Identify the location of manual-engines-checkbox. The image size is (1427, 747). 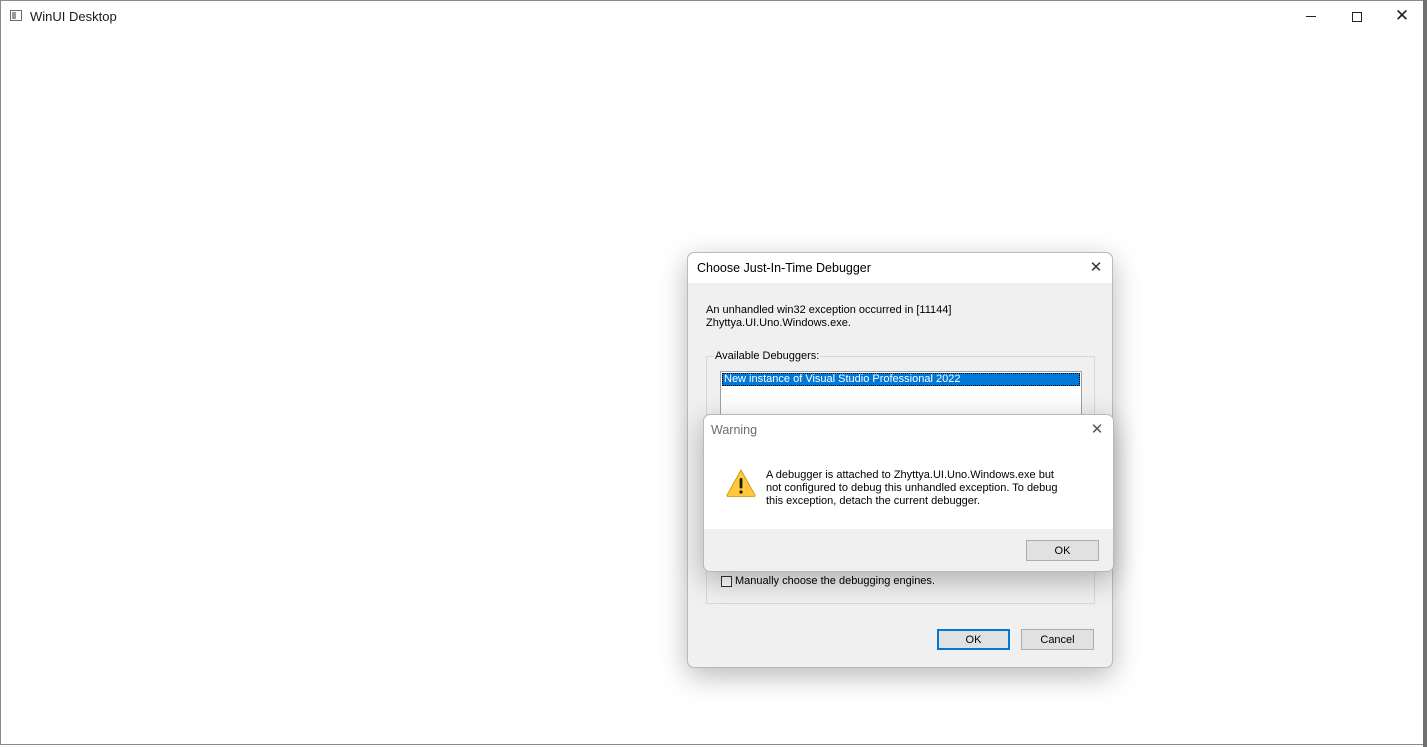
(726, 581).